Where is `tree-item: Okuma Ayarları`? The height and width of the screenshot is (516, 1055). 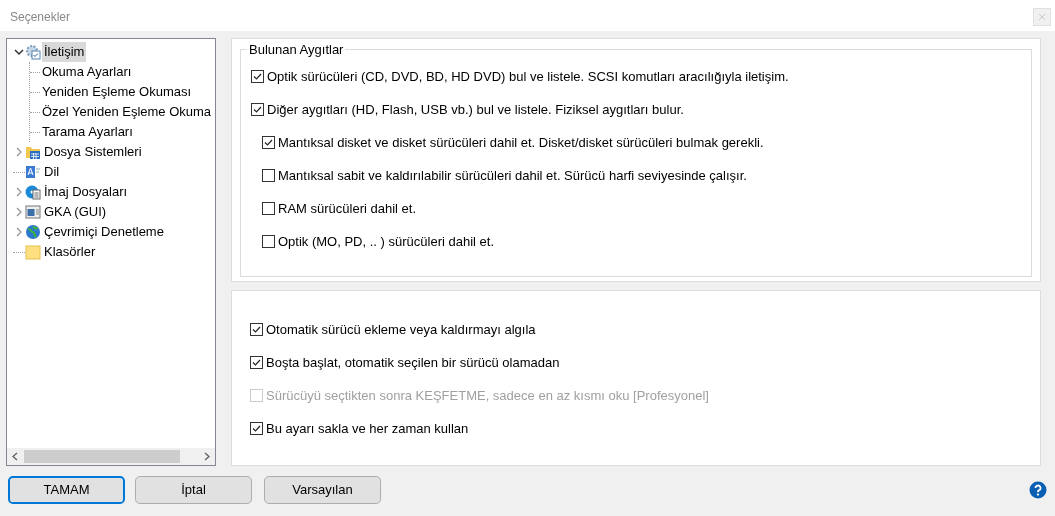 tree-item: Okuma Ayarları is located at coordinates (87, 72).